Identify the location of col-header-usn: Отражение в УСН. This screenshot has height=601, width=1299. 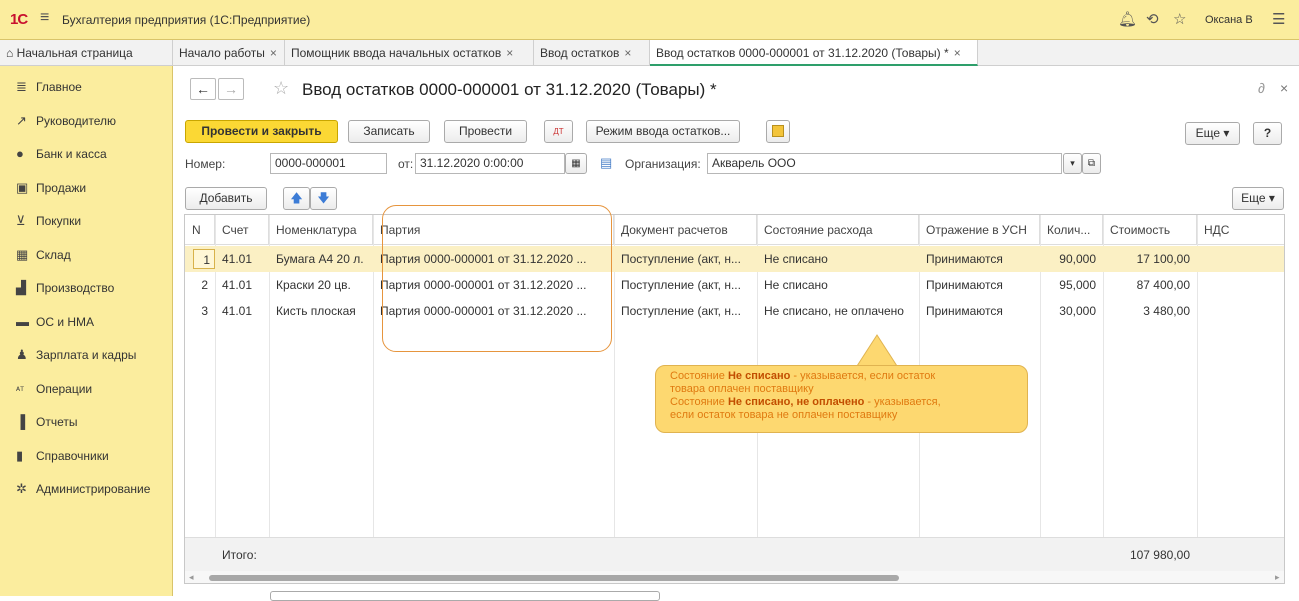
(979, 230).